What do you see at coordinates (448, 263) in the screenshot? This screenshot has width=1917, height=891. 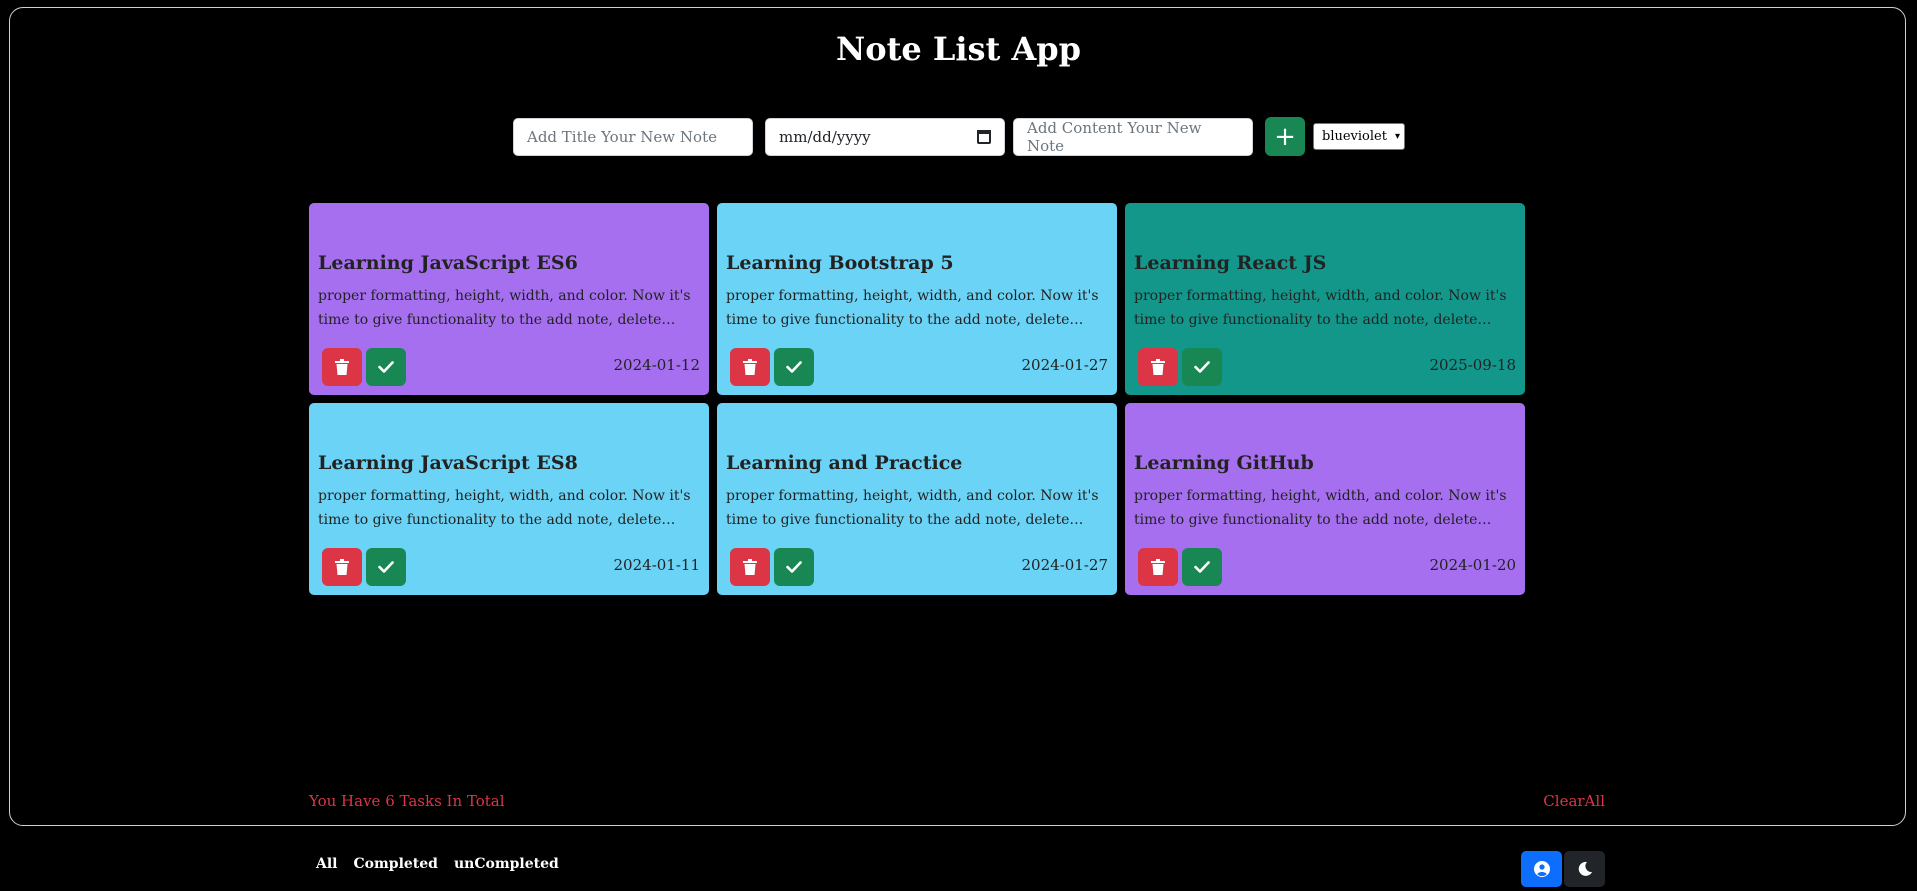 I see `note-title: Learning JavaScript ES6` at bounding box center [448, 263].